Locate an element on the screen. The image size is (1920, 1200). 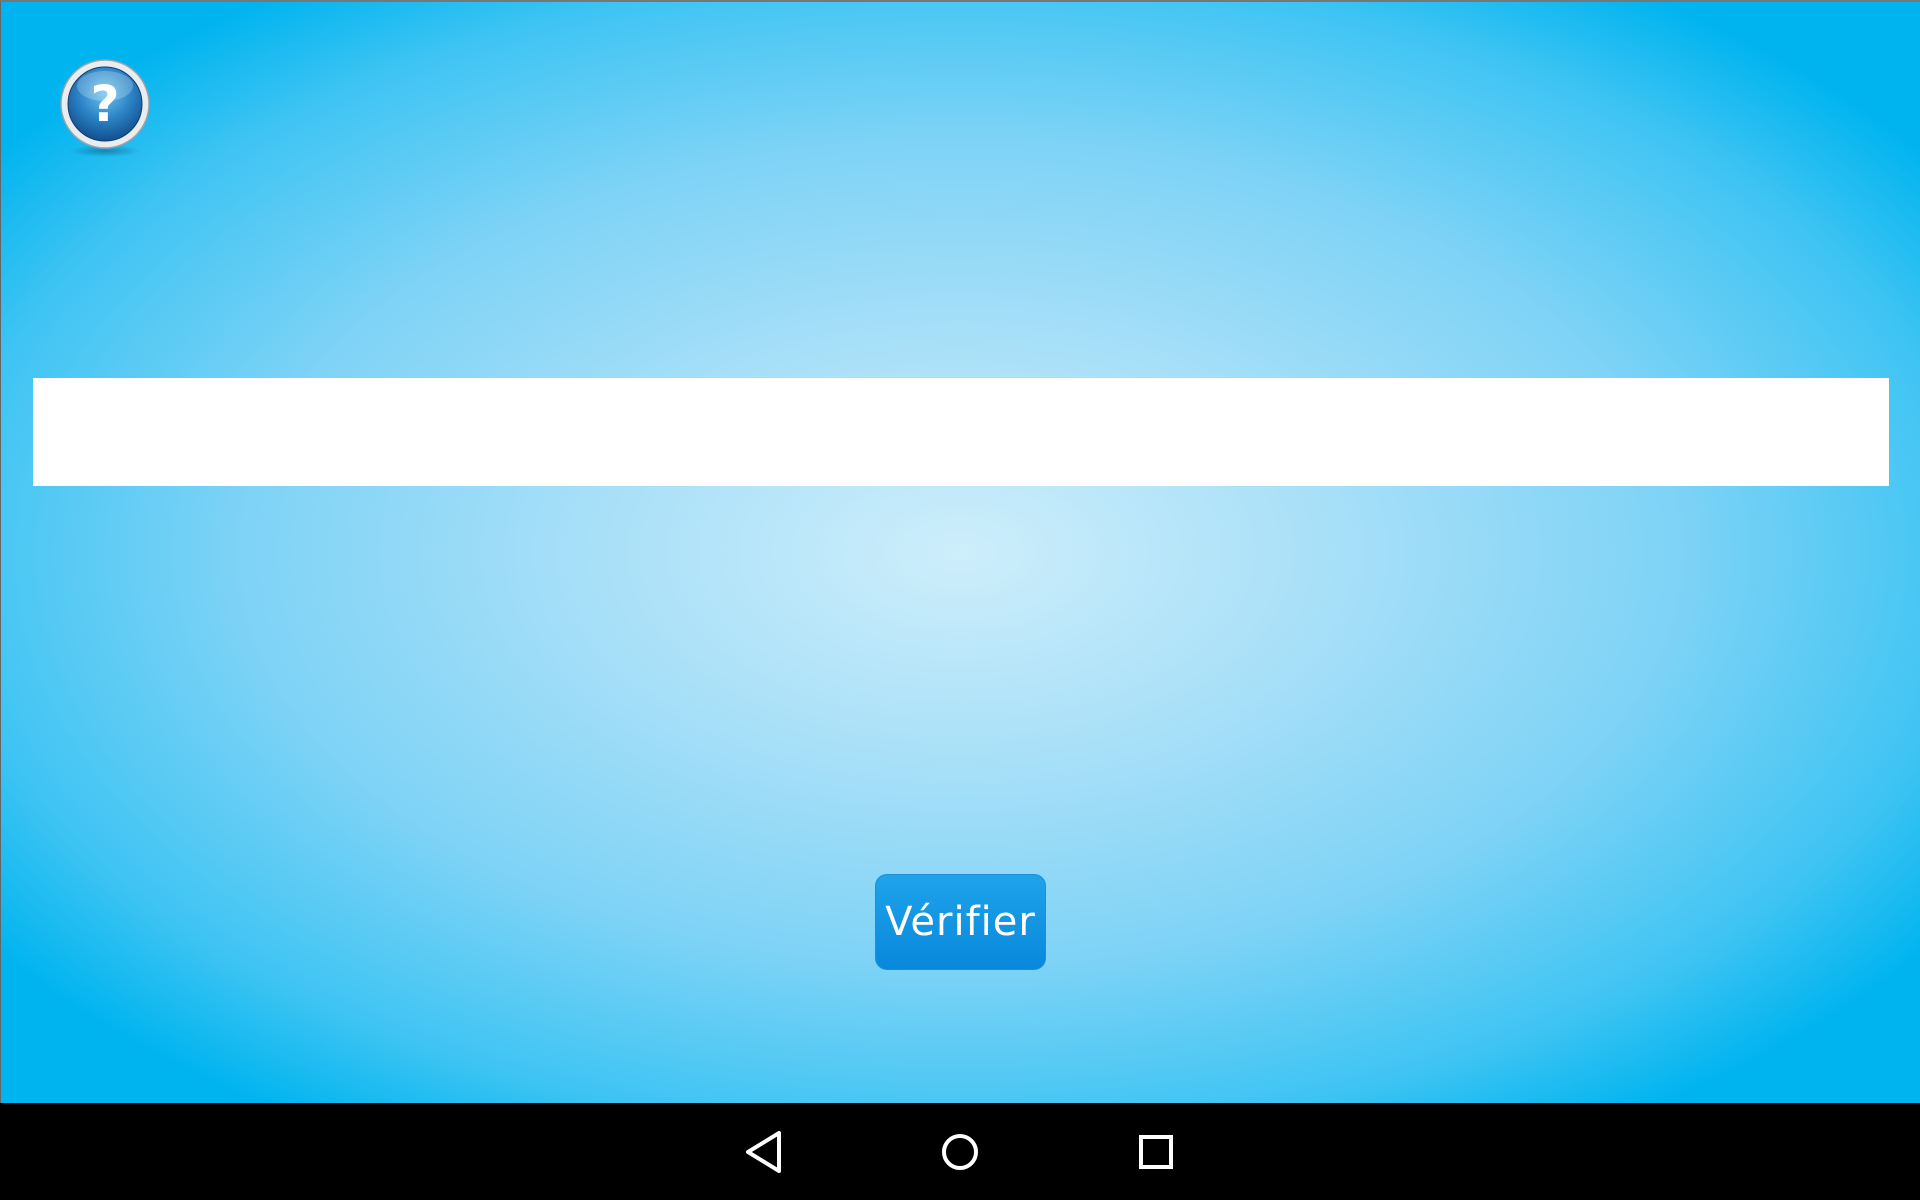
nav-back-button is located at coordinates (764, 1152).